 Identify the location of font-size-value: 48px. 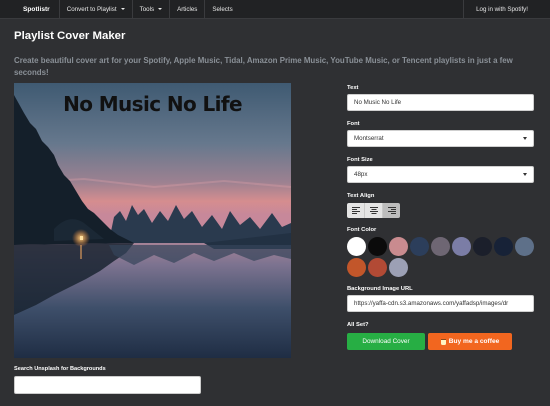
(361, 174).